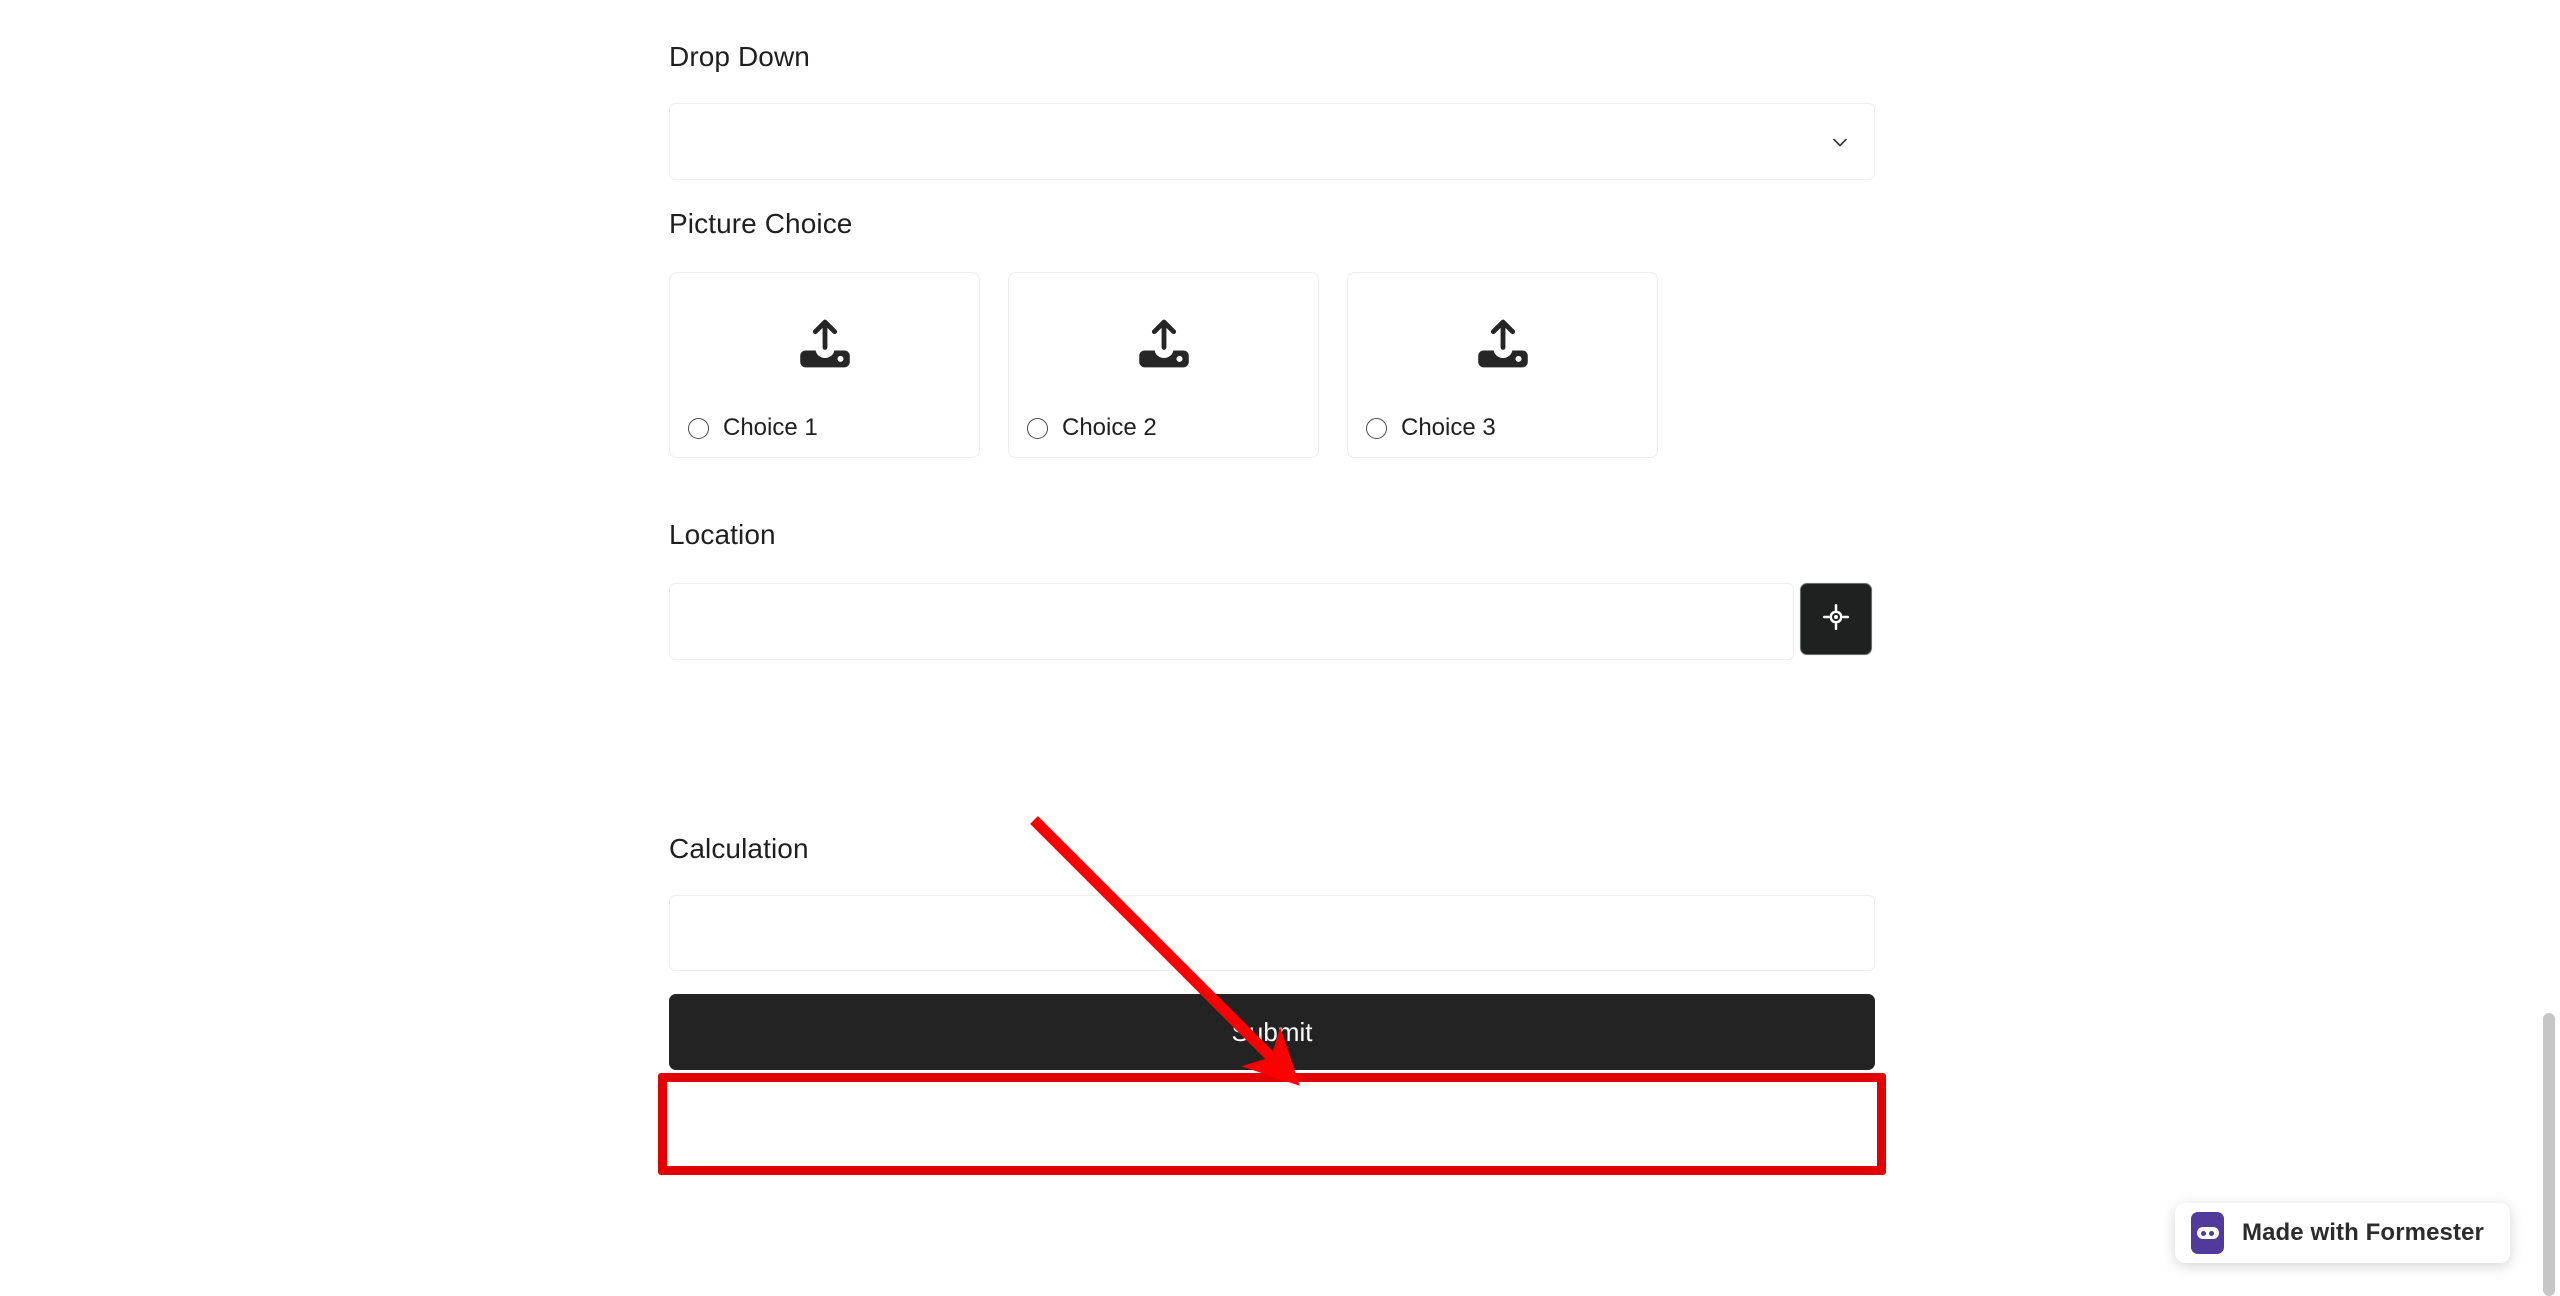  I want to click on annotation-highlight-box, so click(1272, 1124).